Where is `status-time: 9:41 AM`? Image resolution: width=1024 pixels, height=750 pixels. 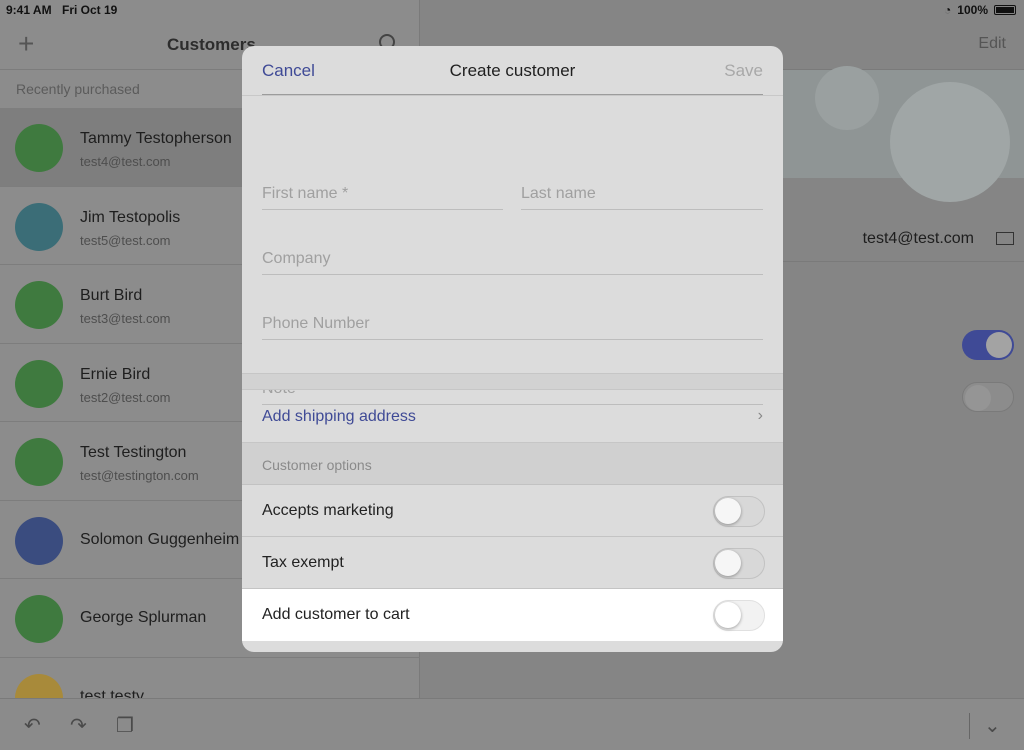
status-time: 9:41 AM is located at coordinates (29, 10).